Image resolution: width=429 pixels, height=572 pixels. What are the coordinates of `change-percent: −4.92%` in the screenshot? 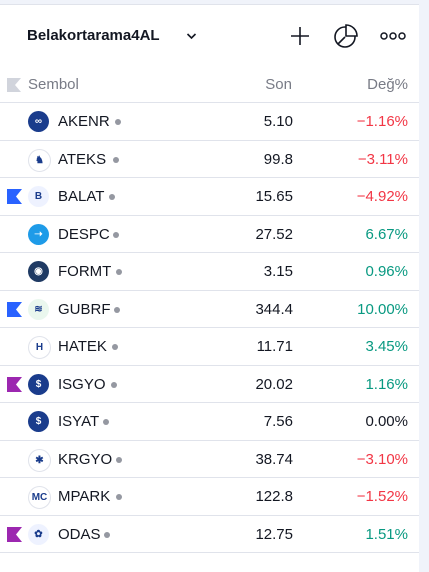 It's located at (382, 196).